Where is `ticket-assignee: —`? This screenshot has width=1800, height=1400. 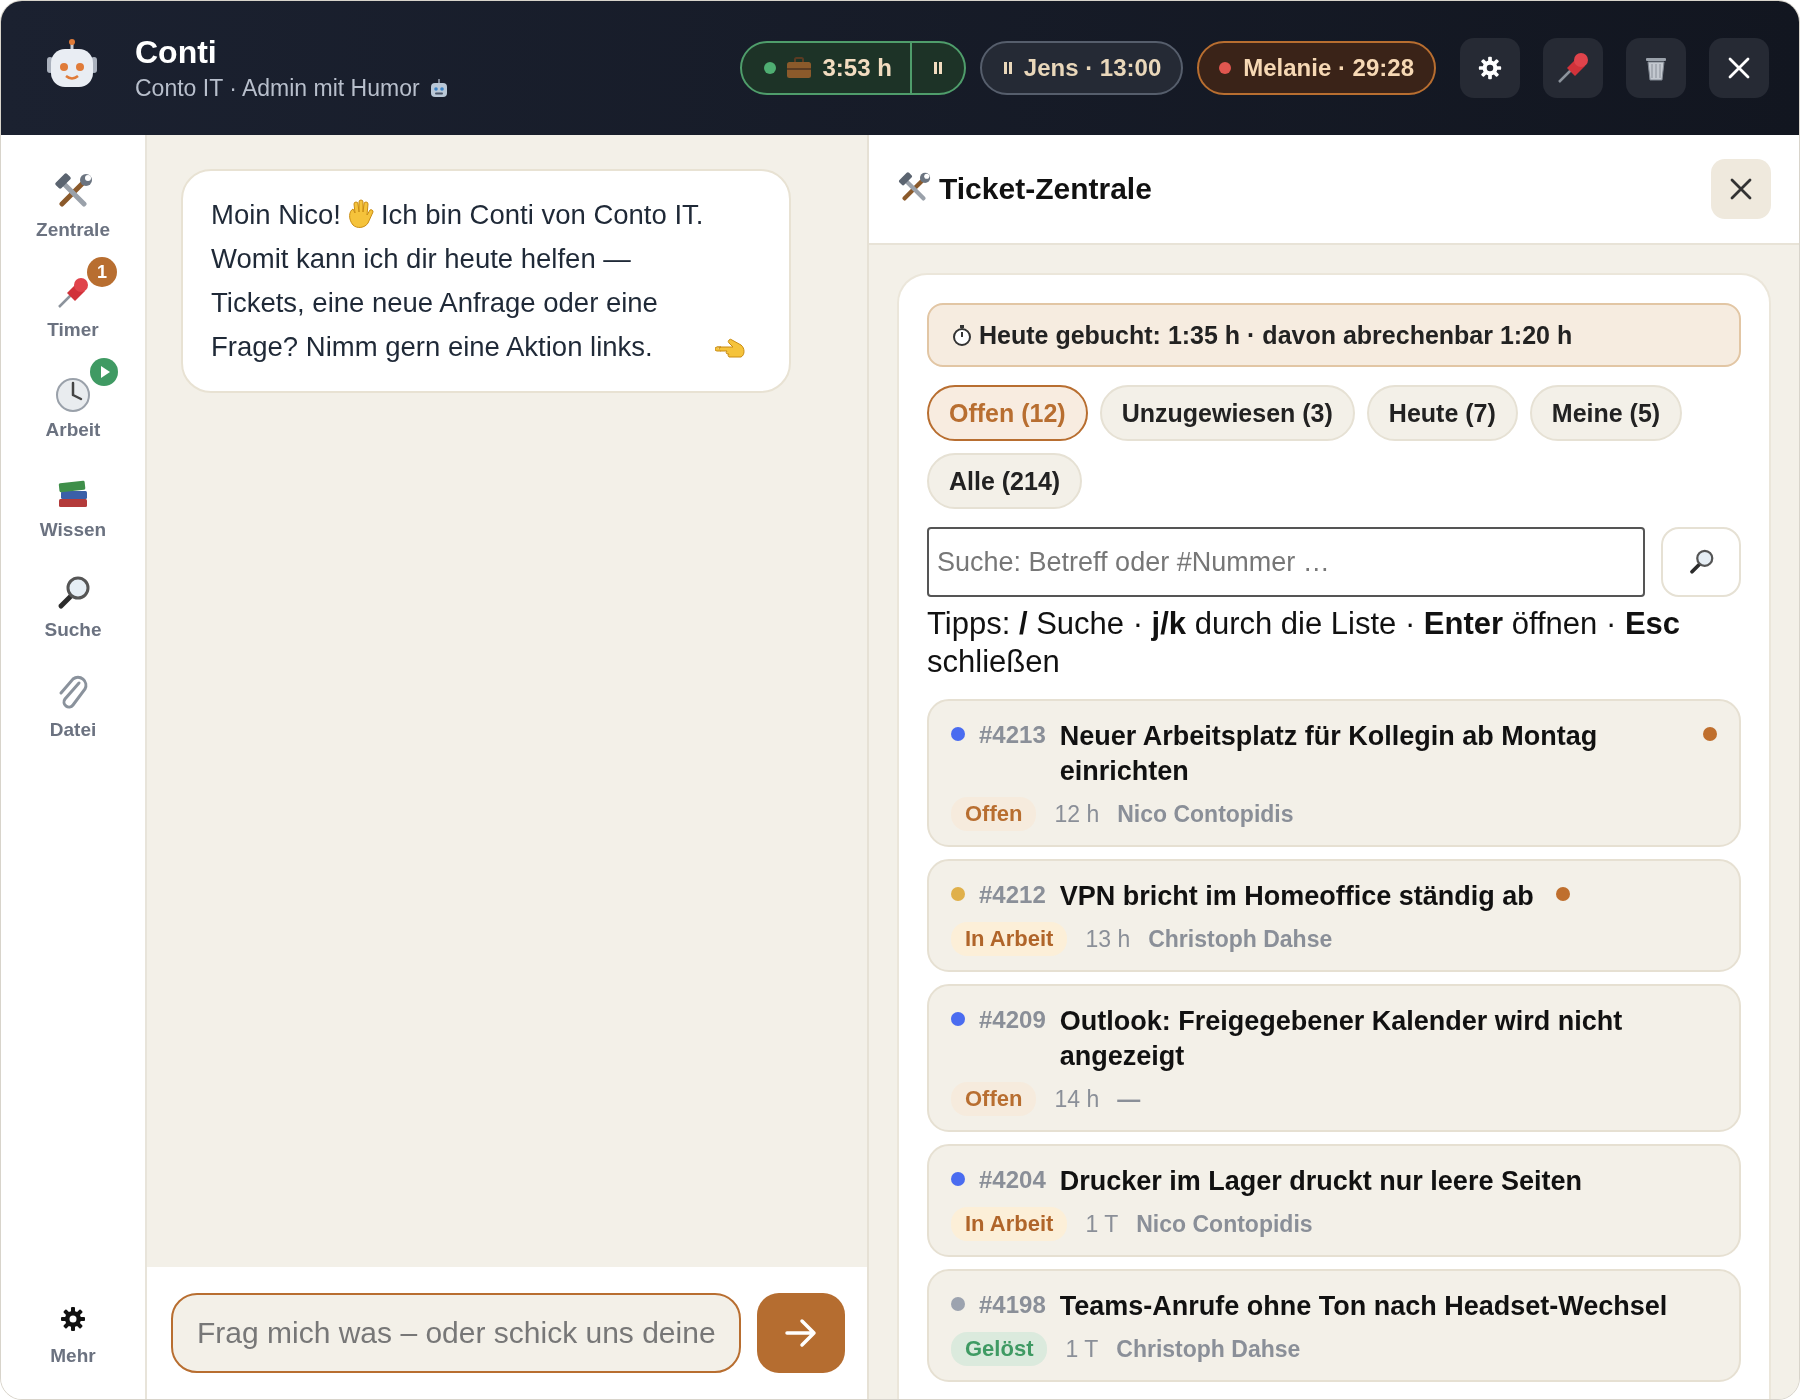
ticket-assignee: — is located at coordinates (1129, 1099).